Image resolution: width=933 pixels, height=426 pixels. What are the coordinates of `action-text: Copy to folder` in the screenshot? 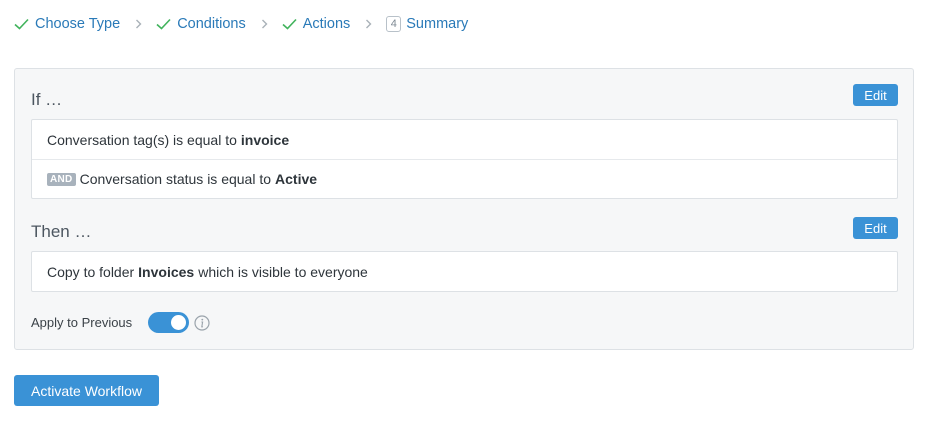 It's located at (91, 271).